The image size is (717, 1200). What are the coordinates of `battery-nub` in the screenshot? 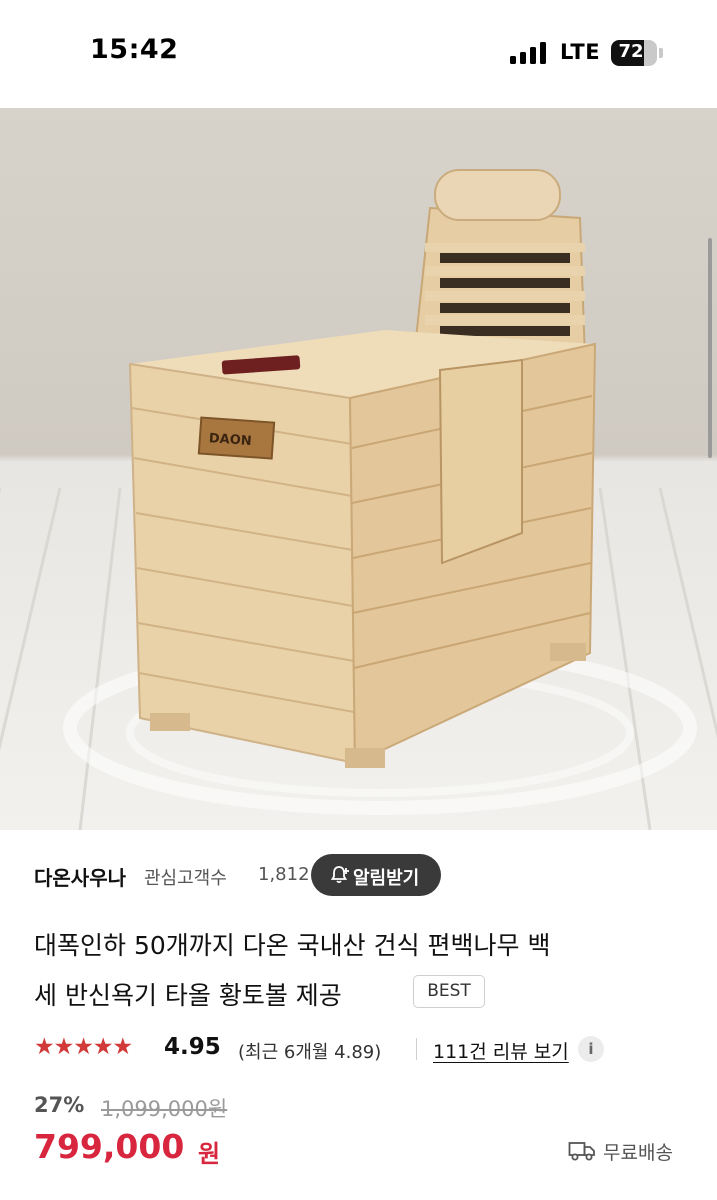 It's located at (661, 53).